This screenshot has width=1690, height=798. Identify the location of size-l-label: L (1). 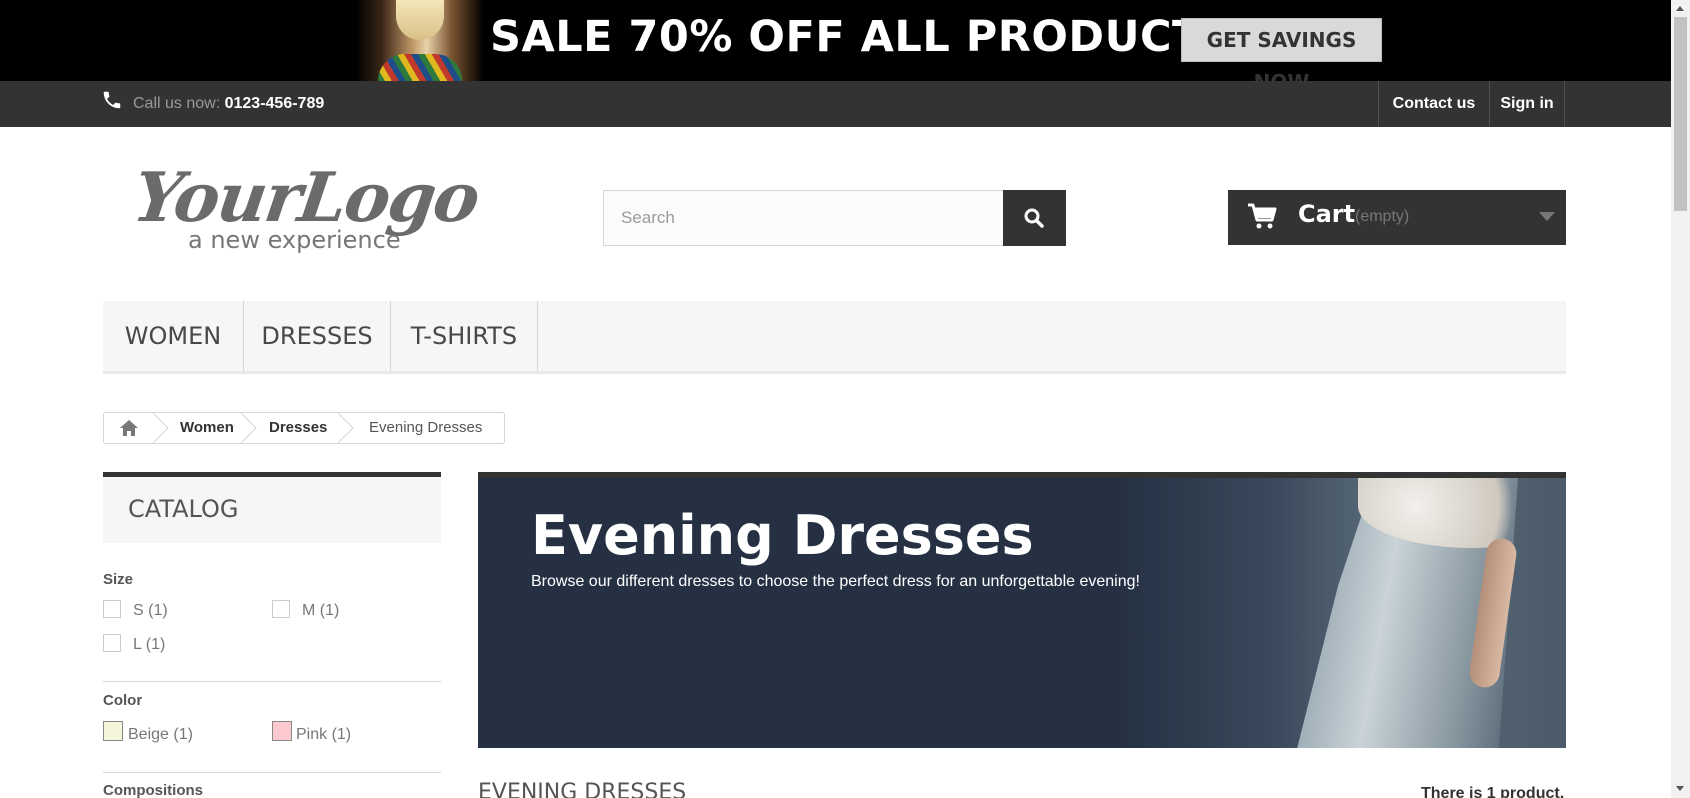
(149, 645).